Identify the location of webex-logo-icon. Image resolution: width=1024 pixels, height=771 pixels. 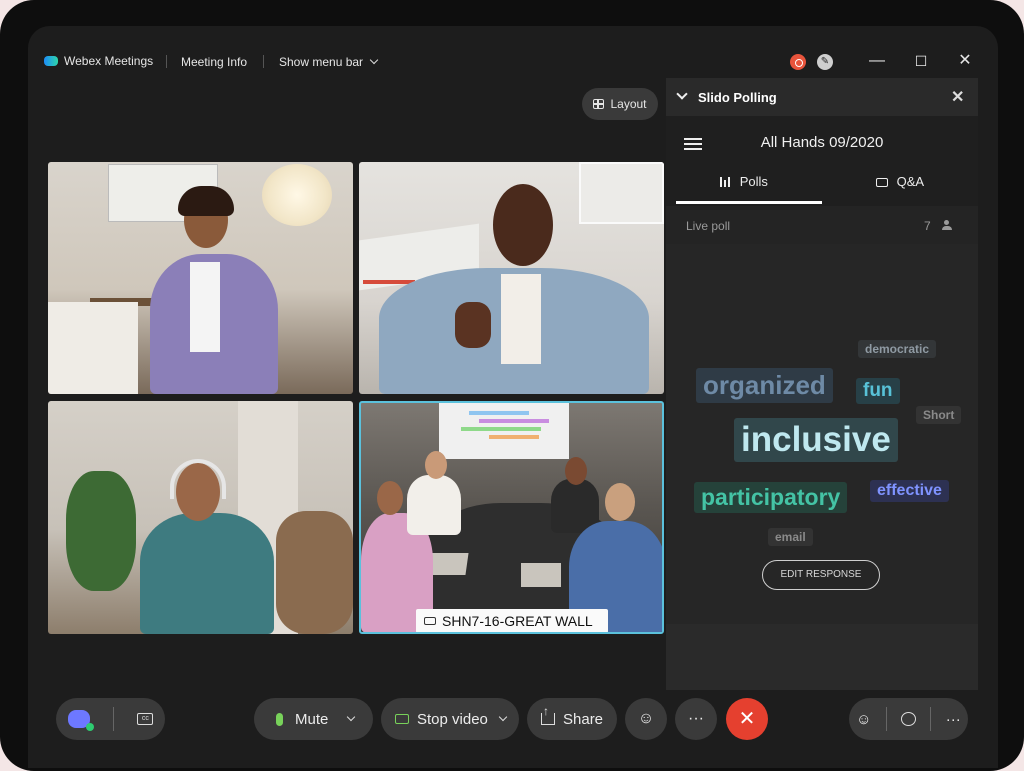
(51, 61).